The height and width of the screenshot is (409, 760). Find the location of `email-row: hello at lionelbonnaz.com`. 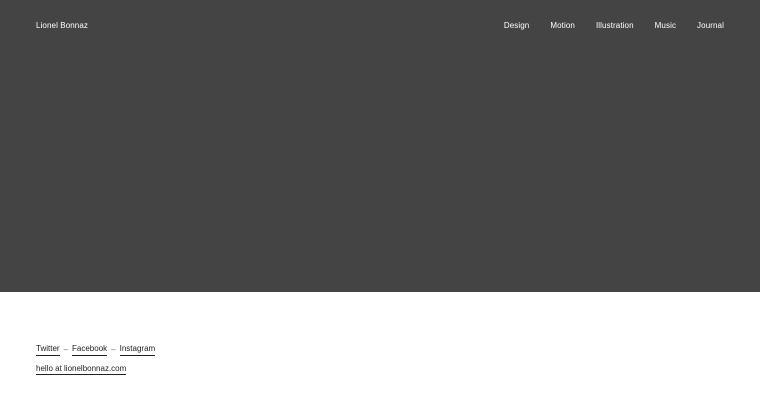

email-row: hello at lionelbonnaz.com is located at coordinates (95, 370).